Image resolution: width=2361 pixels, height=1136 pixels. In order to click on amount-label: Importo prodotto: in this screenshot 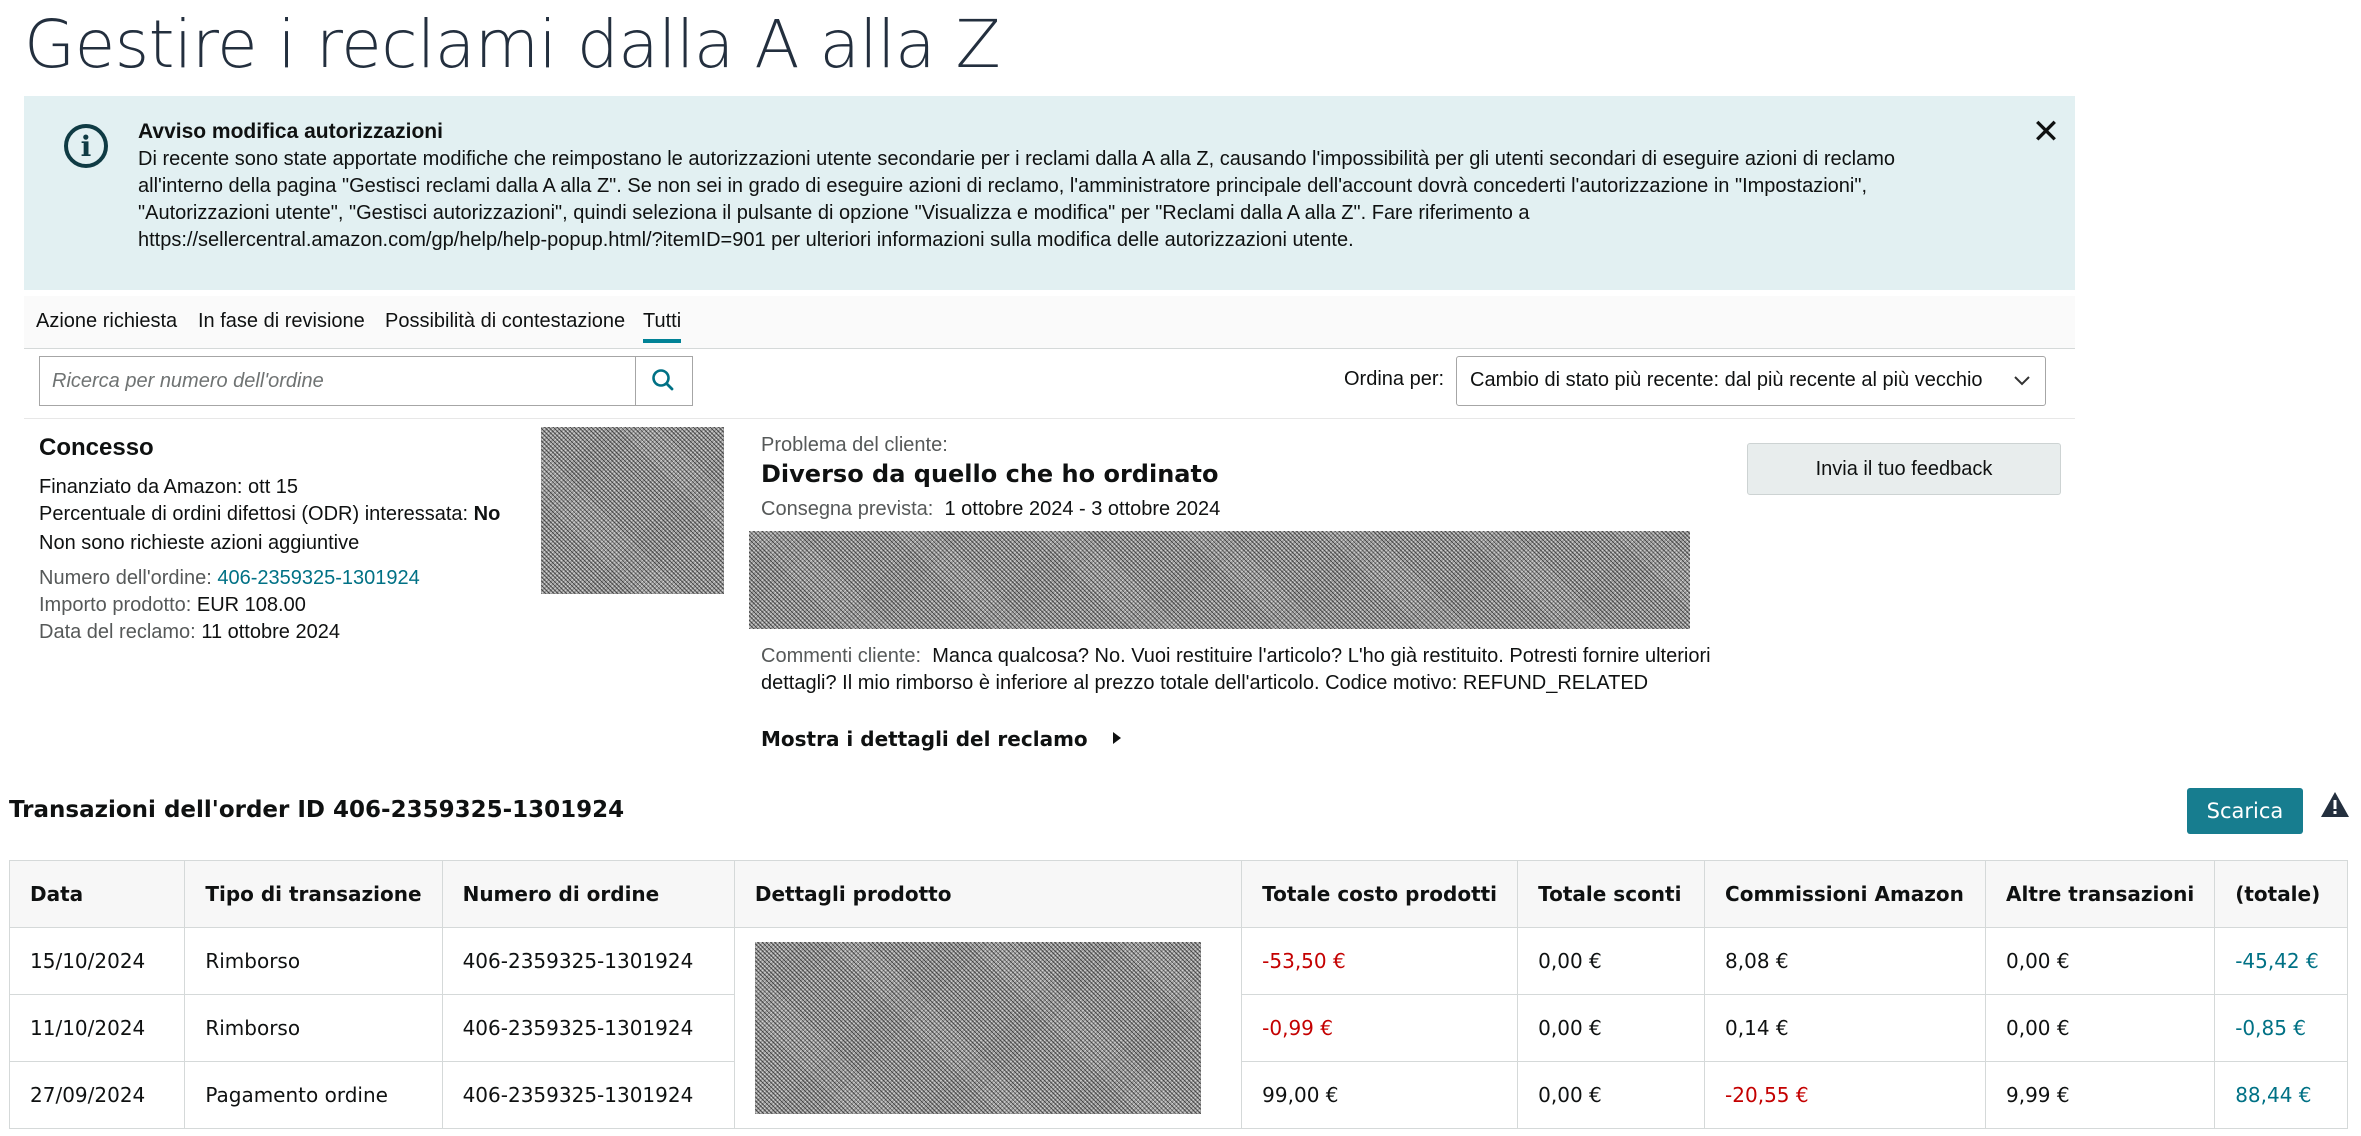, I will do `click(115, 605)`.